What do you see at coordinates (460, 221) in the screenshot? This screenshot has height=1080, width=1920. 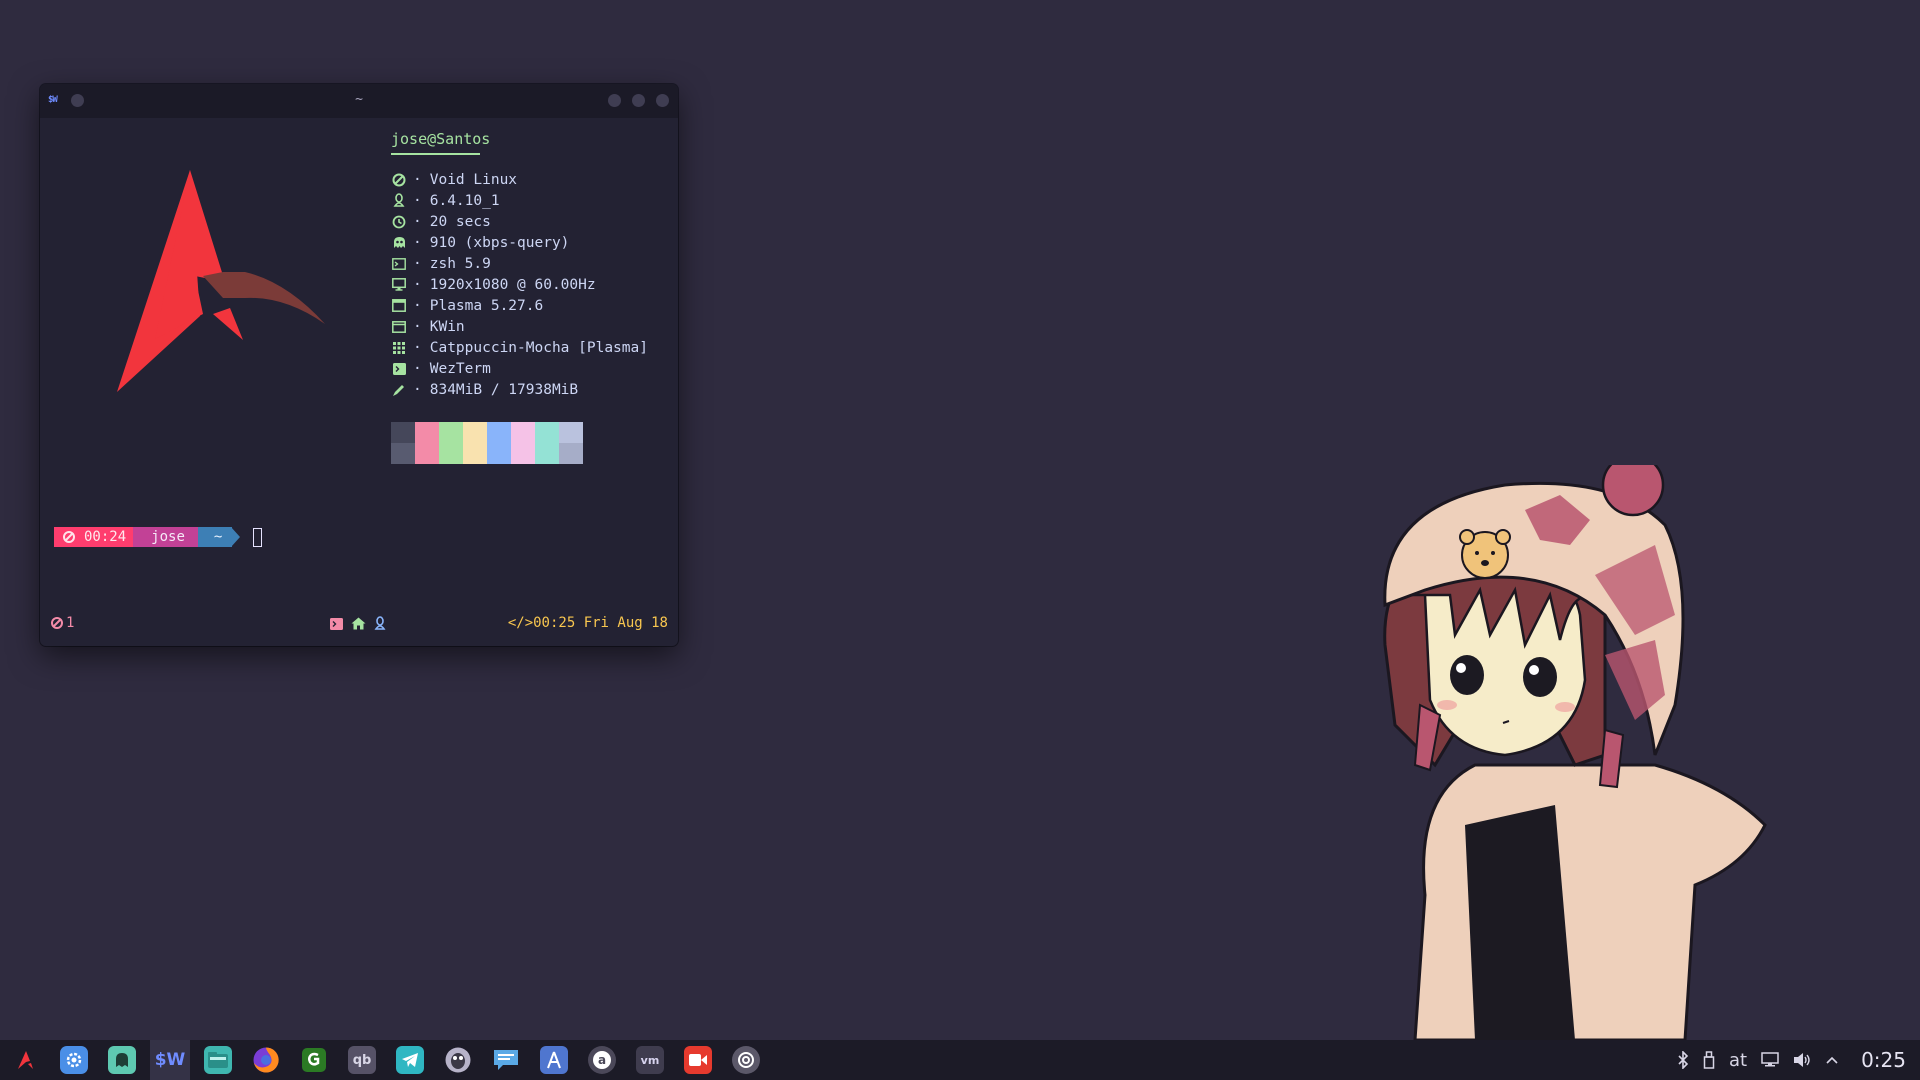 I see `uptime-value: 20 secs` at bounding box center [460, 221].